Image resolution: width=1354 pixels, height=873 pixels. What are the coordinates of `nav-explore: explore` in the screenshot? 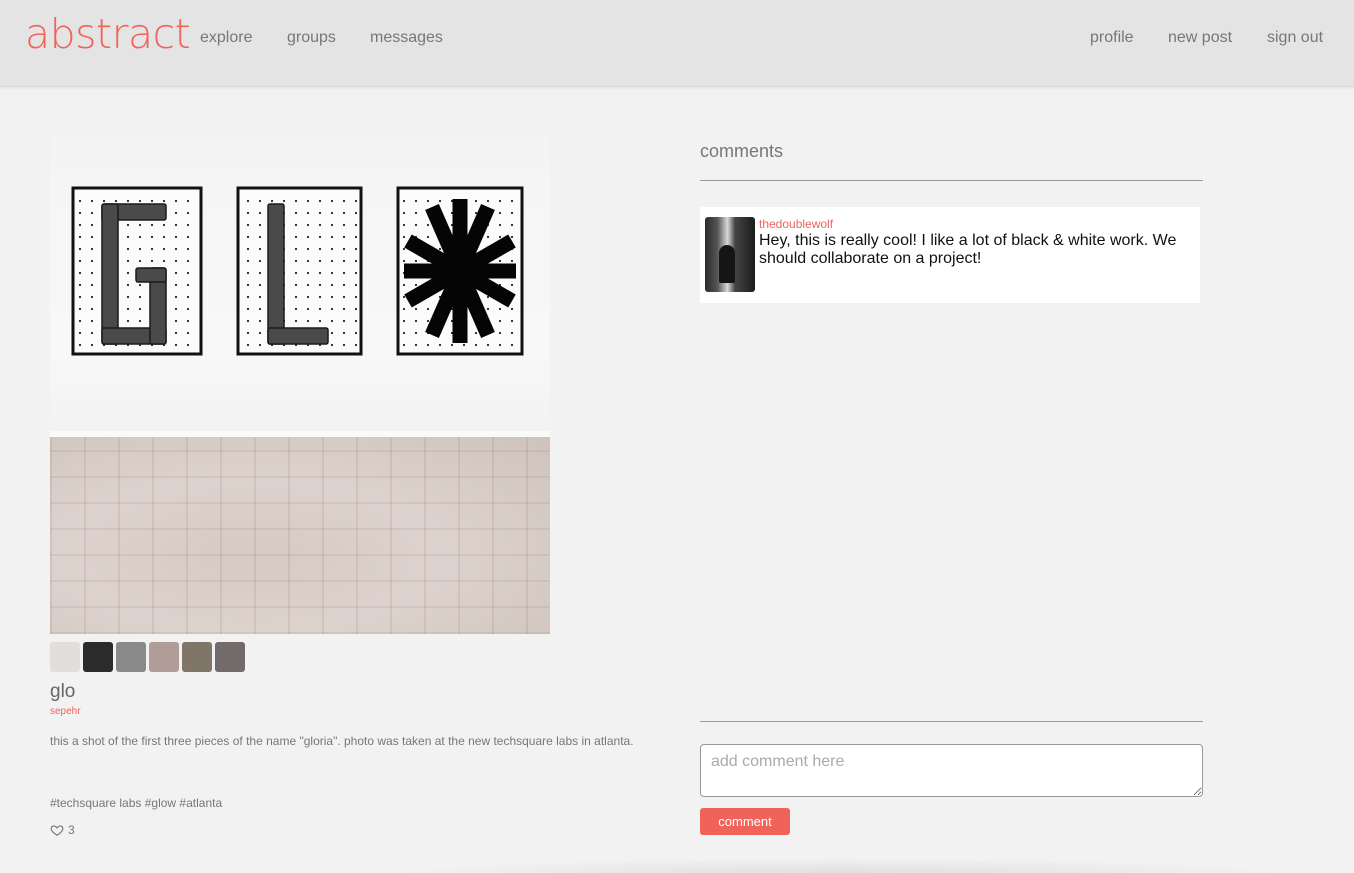 It's located at (226, 38).